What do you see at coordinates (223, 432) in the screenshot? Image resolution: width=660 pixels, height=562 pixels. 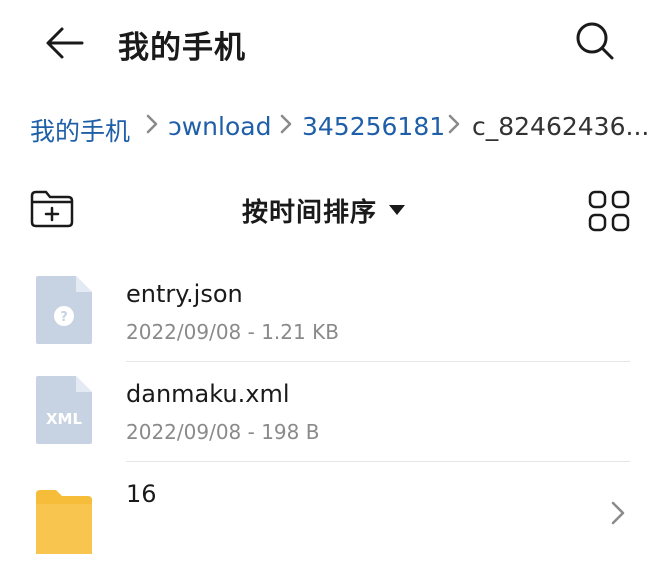 I see `file-meta: 2022/09/08 - 198 B` at bounding box center [223, 432].